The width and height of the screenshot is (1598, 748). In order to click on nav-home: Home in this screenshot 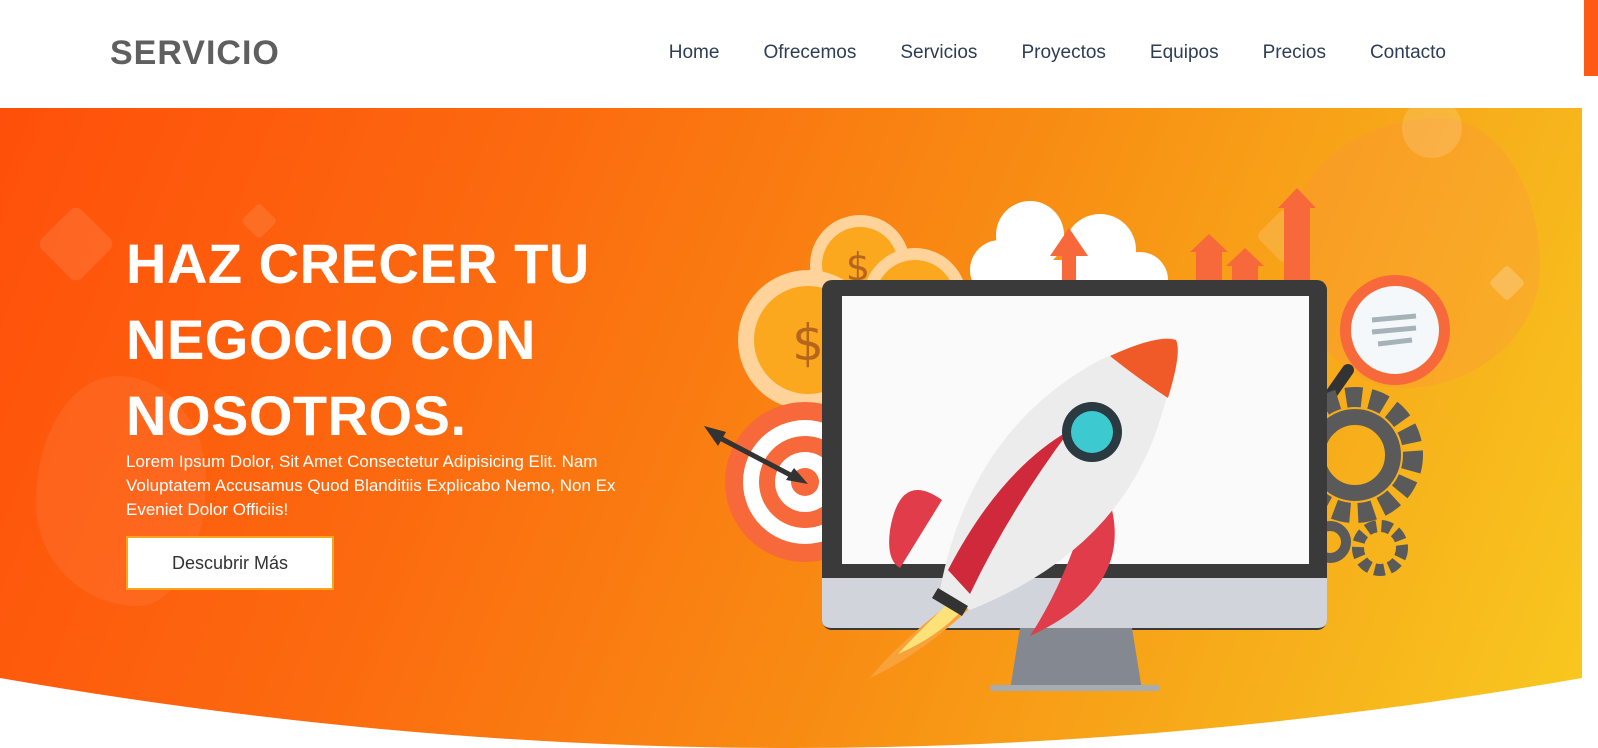, I will do `click(694, 53)`.